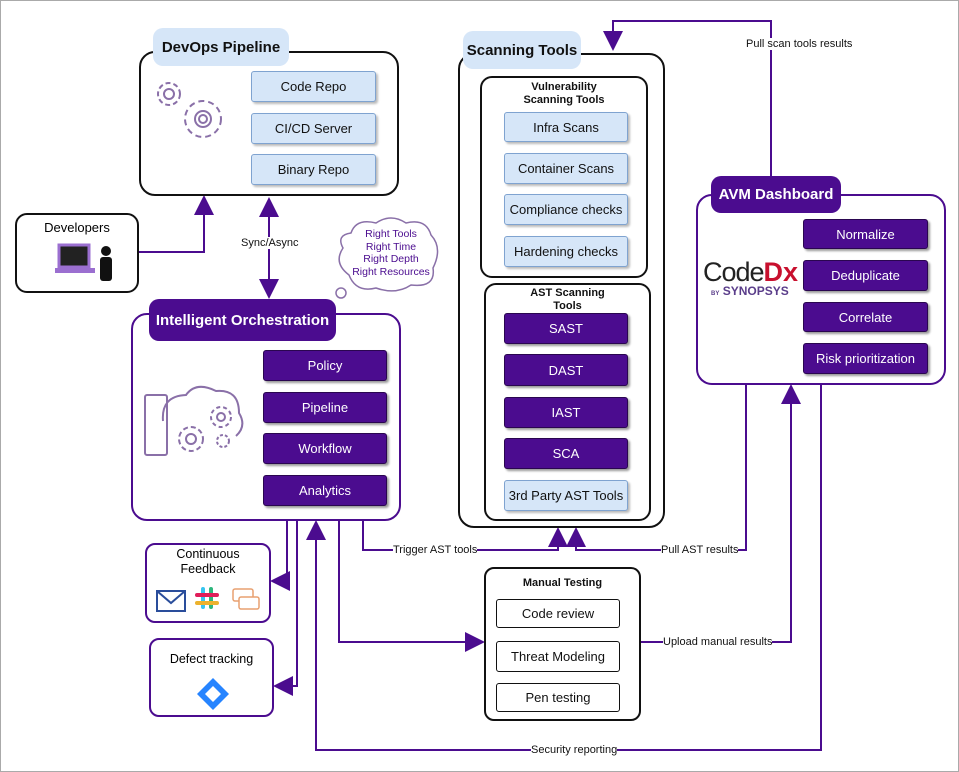 This screenshot has width=959, height=772. I want to click on ast-title-line: Tools, so click(567, 306).